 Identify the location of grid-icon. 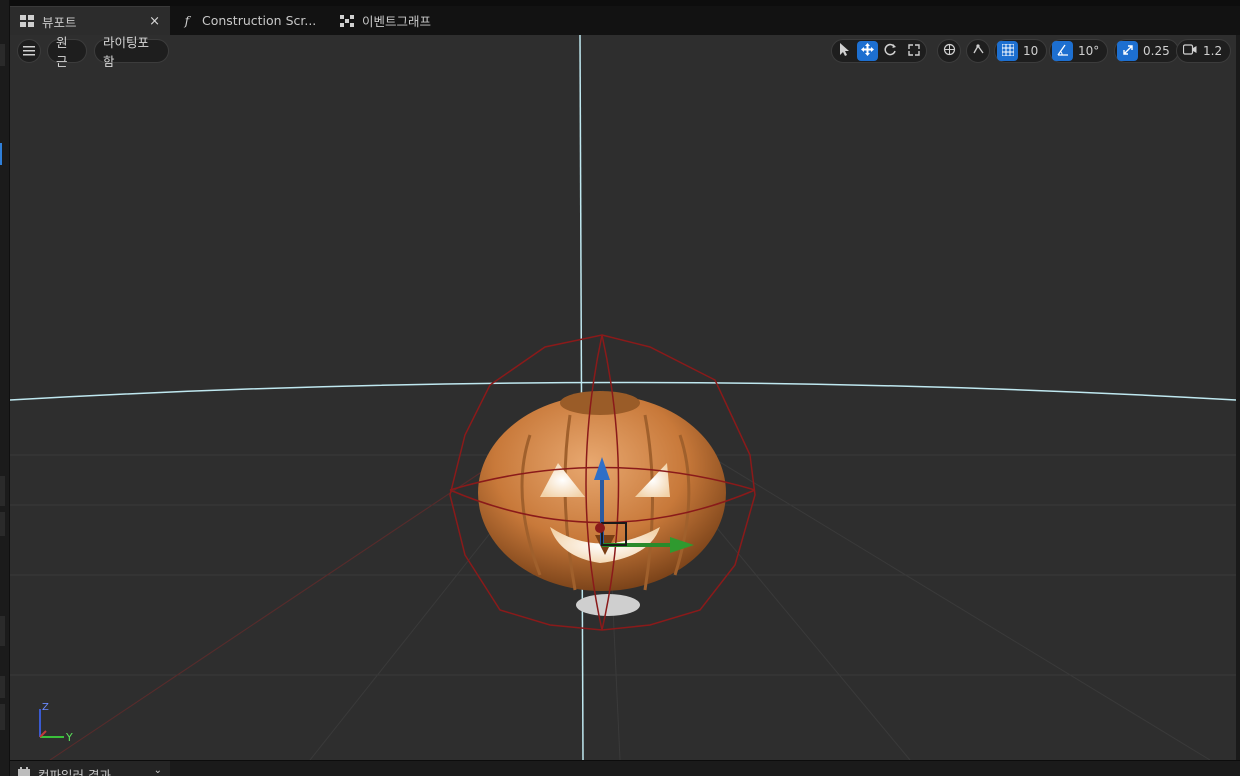
(1007, 51).